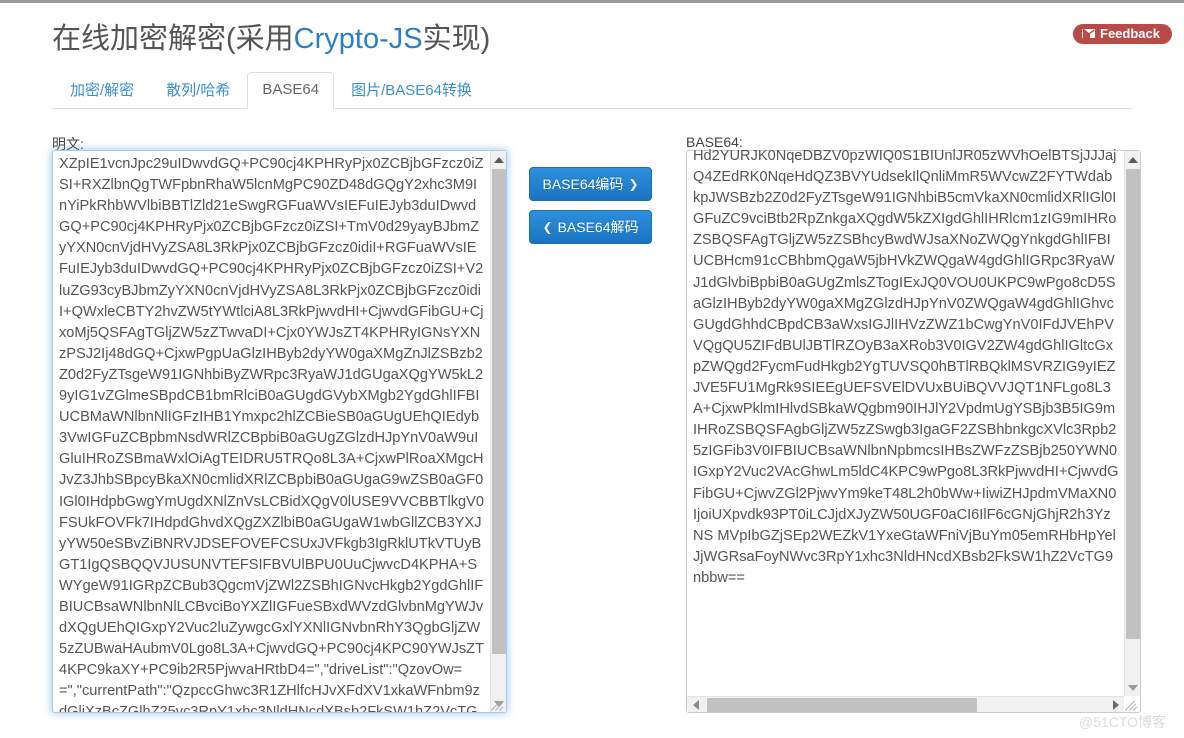  Describe the element at coordinates (592, 90) in the screenshot. I see `tab-bar: 加密/解密 散列/哈希 BASE64 图片/BASE64转换` at that location.